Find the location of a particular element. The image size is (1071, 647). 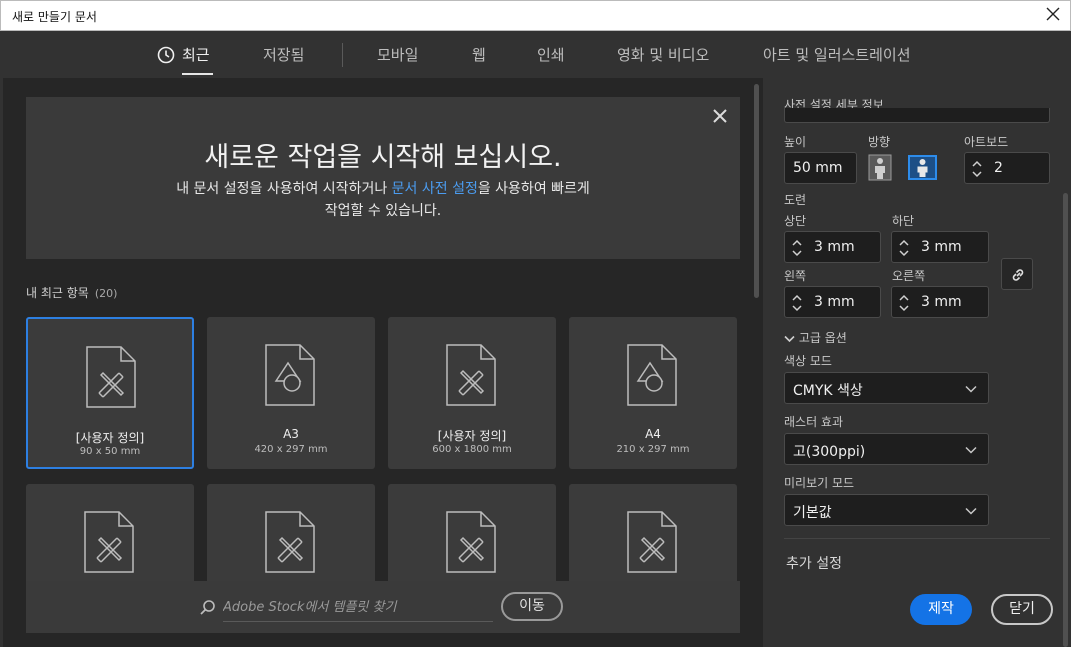

bleed-bottom-value: 3 mm is located at coordinates (941, 247).